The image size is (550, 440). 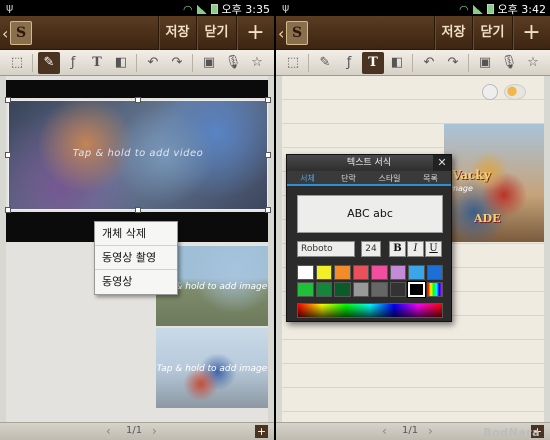 I want to click on status-bar: ψ ◠ 오후 3:42, so click(x=413, y=8).